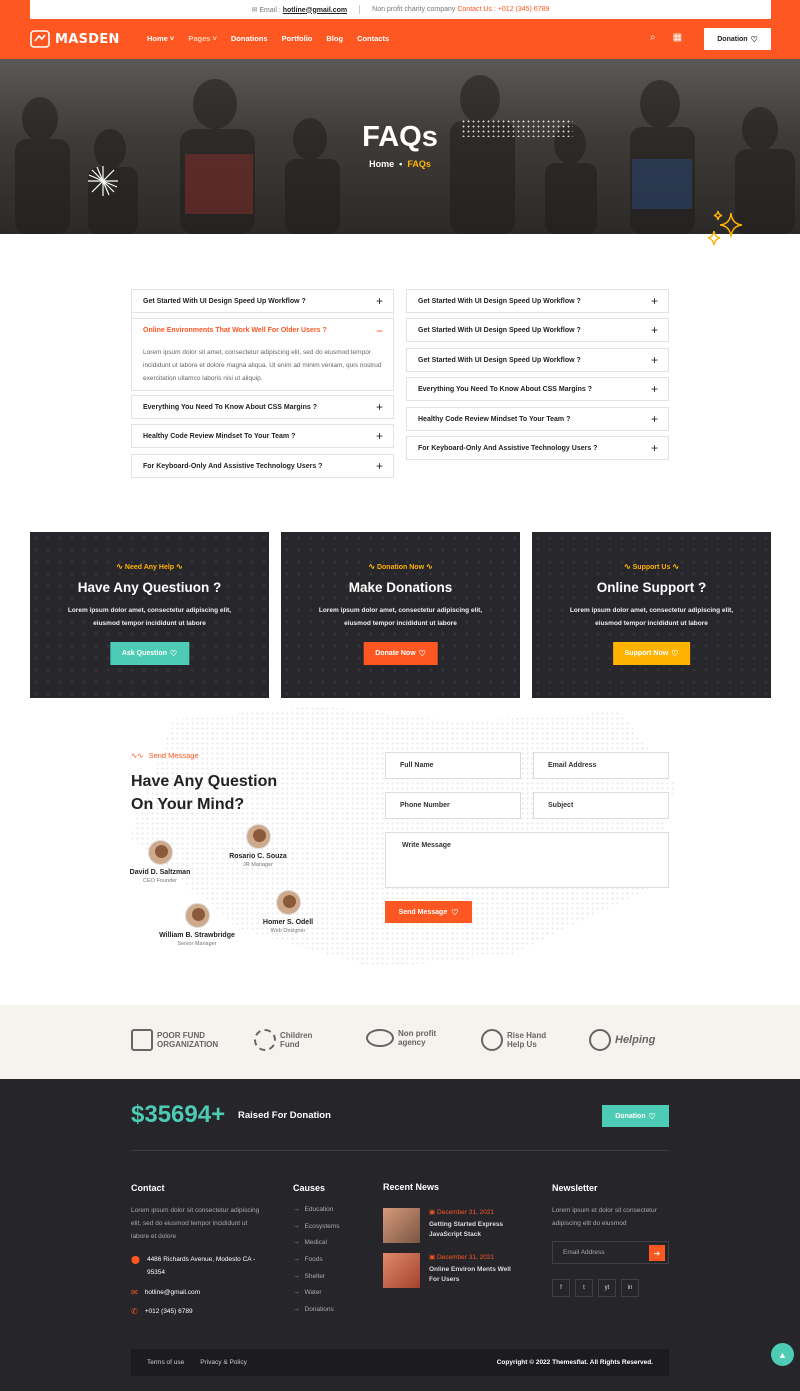  I want to click on ask-question-button: Ask Question, so click(149, 653).